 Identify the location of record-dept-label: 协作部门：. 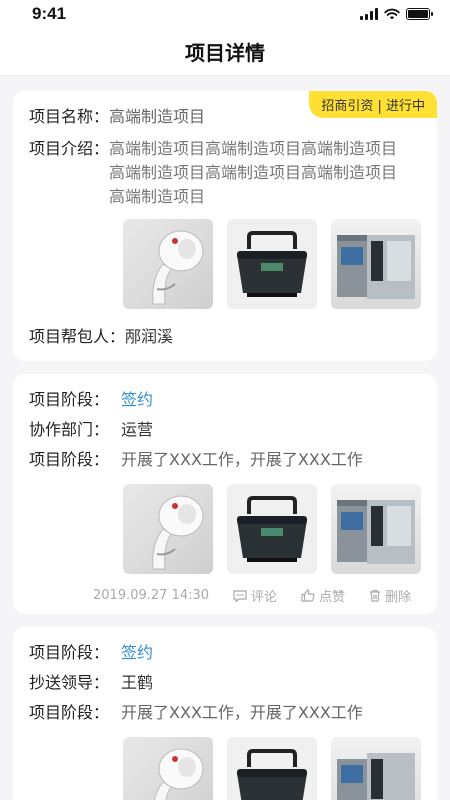
(69, 429).